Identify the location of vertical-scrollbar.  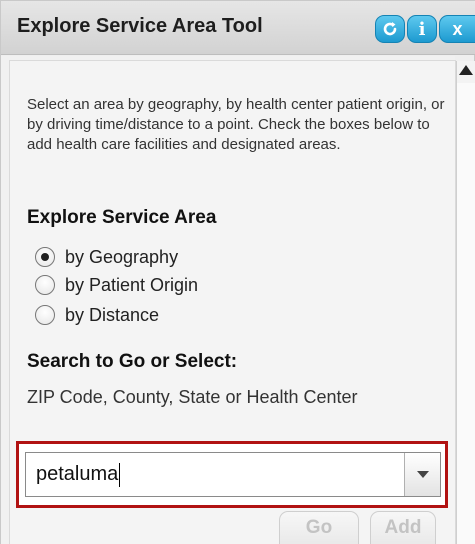
(465, 302).